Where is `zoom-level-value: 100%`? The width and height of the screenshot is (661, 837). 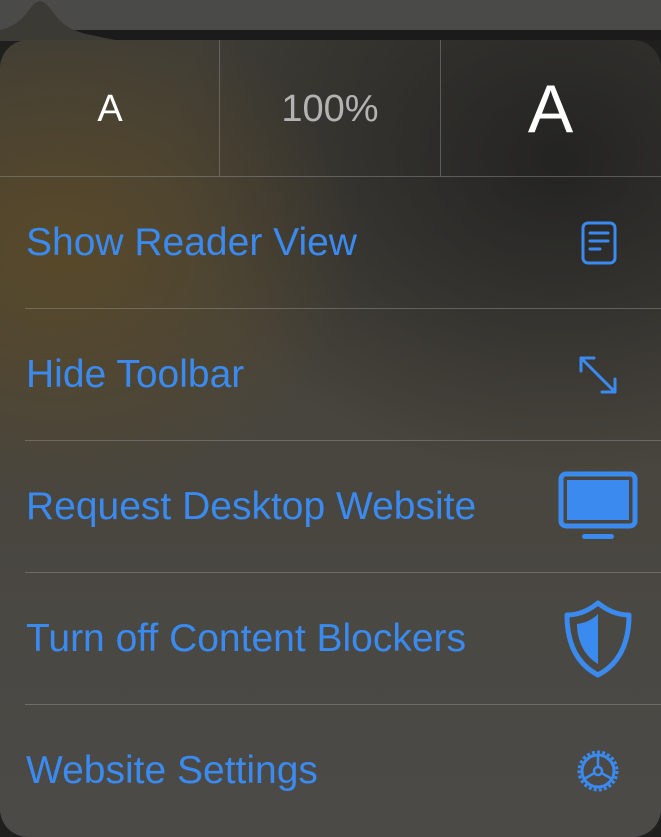 zoom-level-value: 100% is located at coordinates (330, 109).